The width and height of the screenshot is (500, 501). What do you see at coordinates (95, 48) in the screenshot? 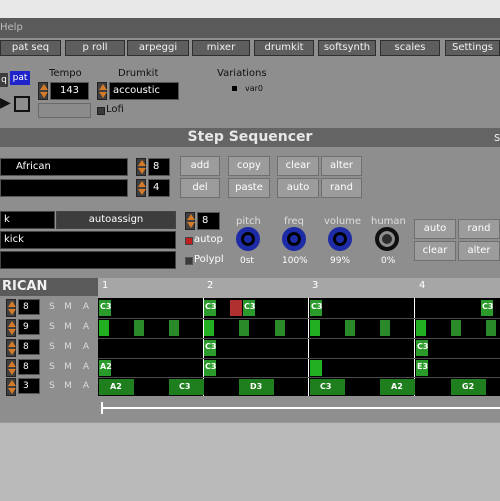
I see `nav-p-roll: p roll` at bounding box center [95, 48].